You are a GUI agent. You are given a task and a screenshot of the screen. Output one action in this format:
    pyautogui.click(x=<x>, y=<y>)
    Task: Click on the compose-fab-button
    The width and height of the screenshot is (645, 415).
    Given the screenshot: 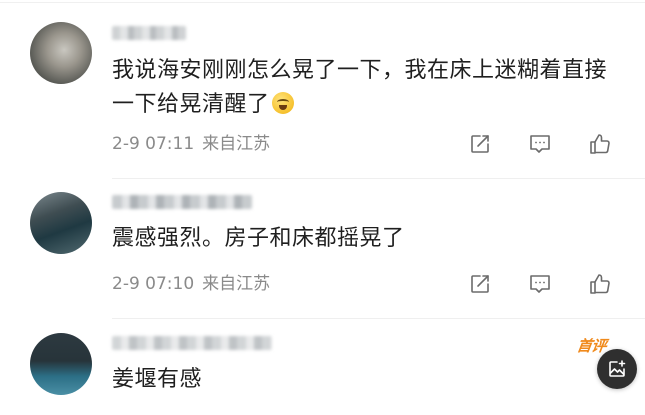 What is the action you would take?
    pyautogui.click(x=617, y=369)
    